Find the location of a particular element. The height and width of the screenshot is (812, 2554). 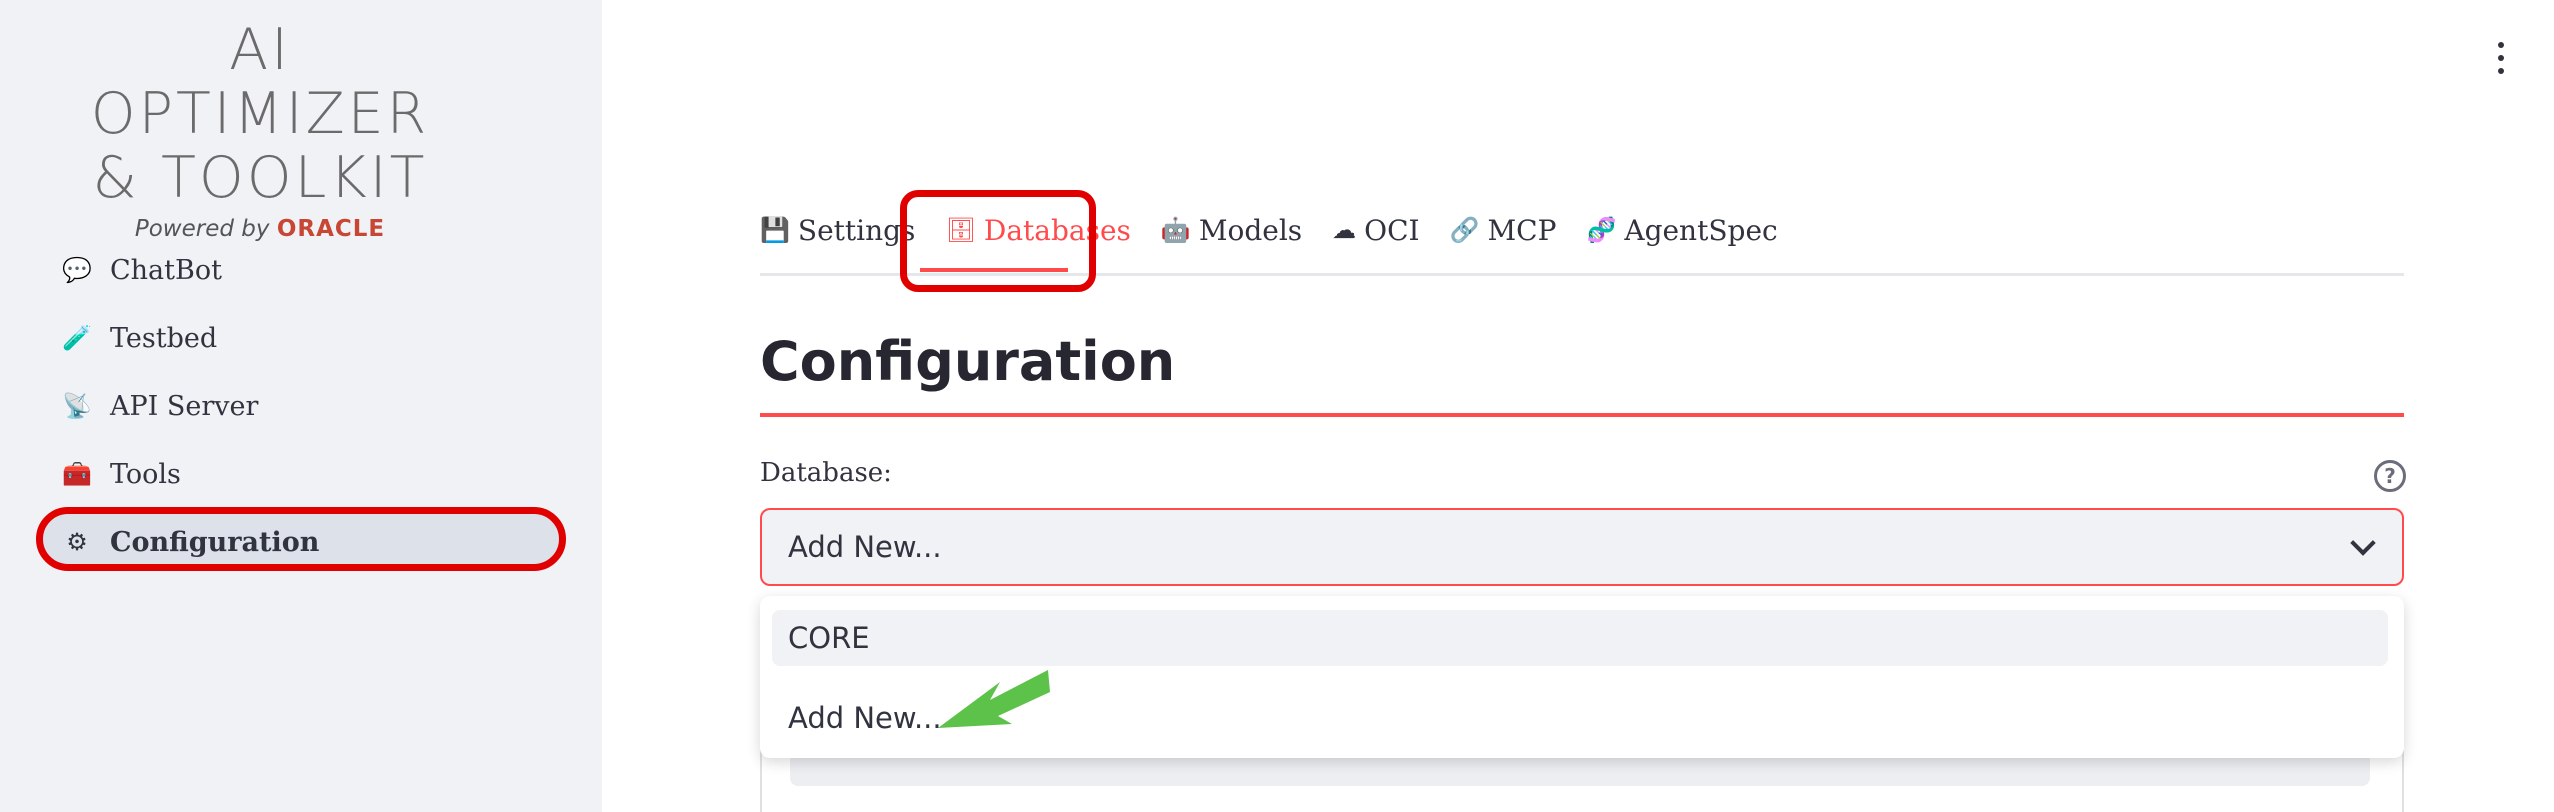

cloud-icon: ☁ is located at coordinates (1344, 230).